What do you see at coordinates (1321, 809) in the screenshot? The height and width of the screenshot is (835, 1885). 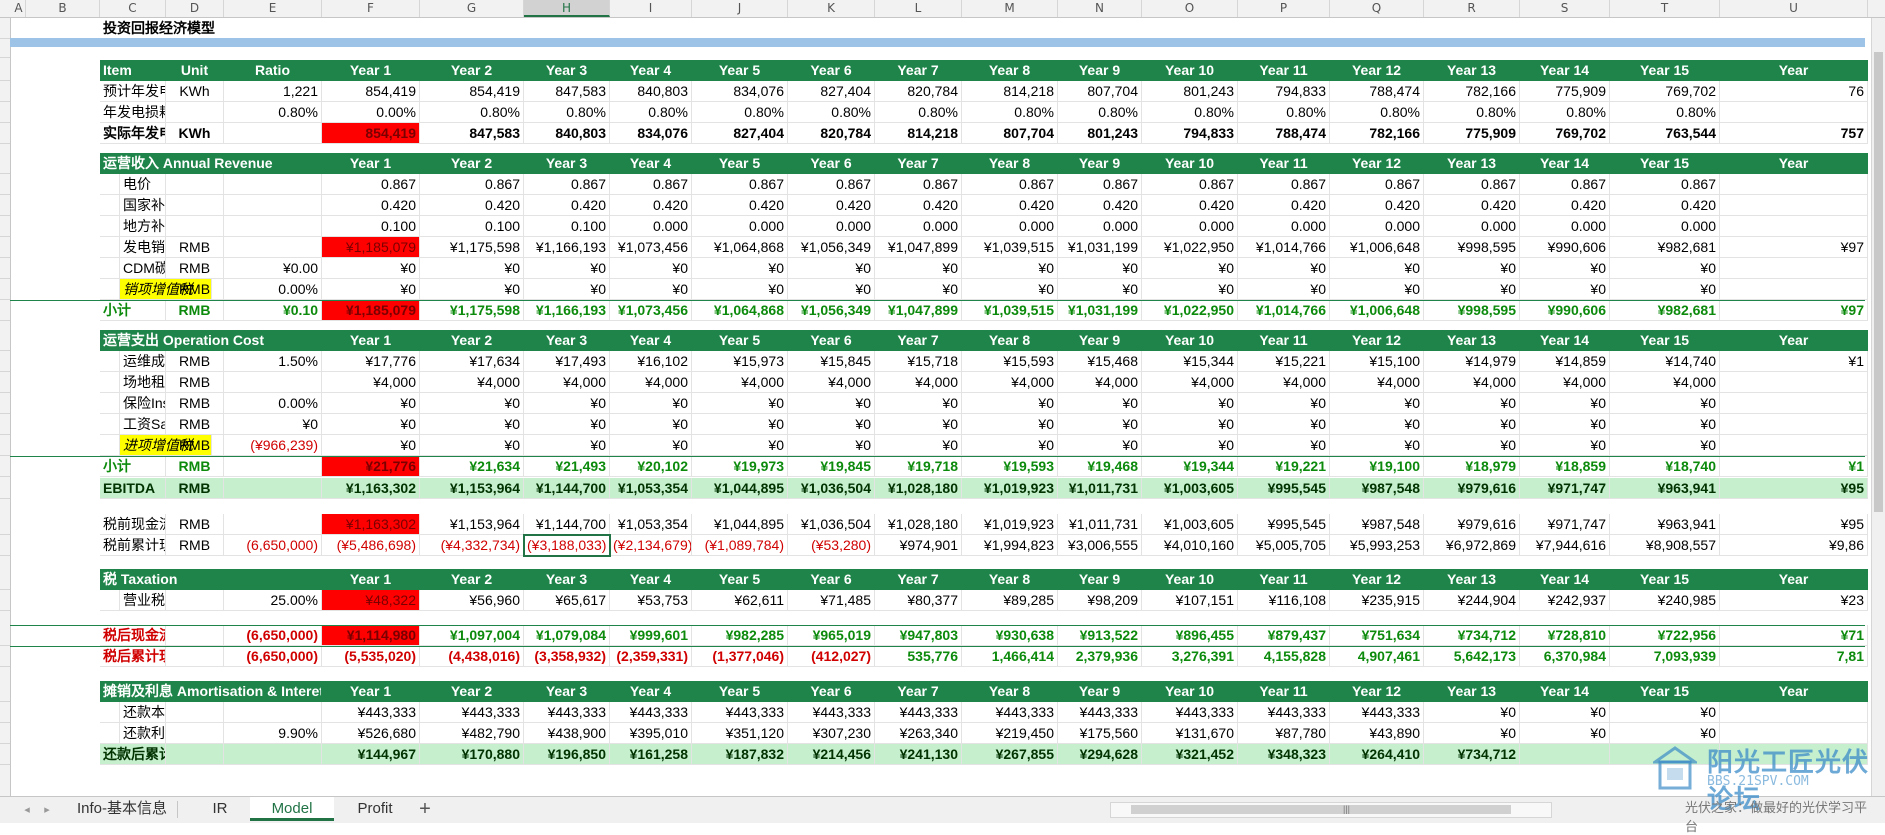 I see `horizontal-scroll-thumb: |||` at bounding box center [1321, 809].